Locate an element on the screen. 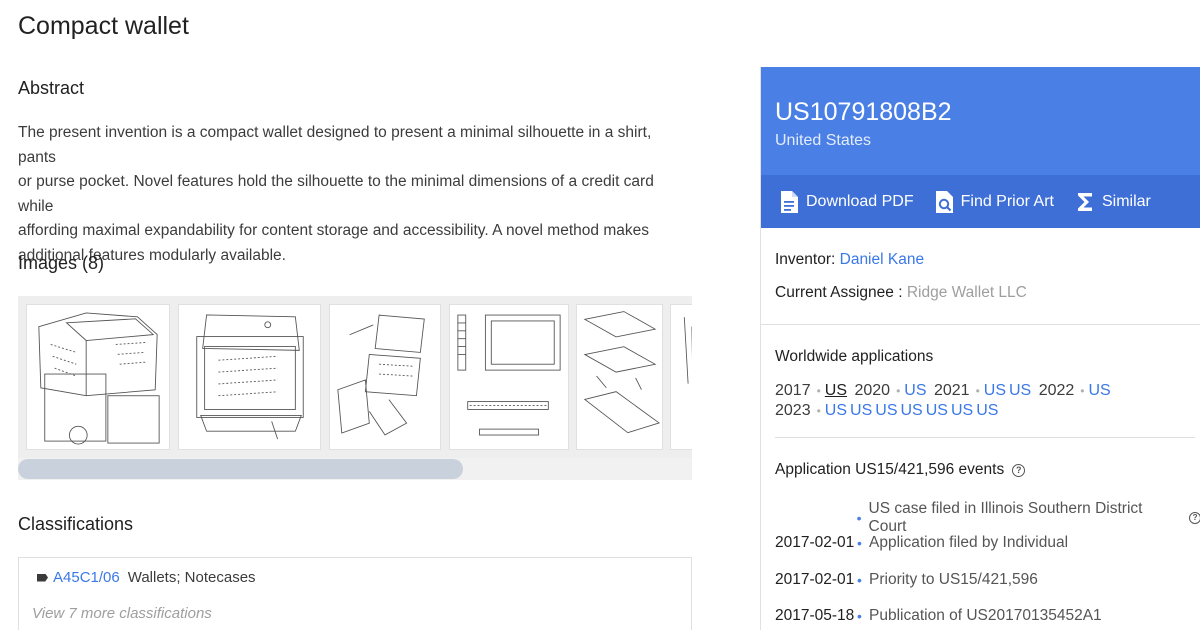 Image resolution: width=1200 pixels, height=630 pixels. pdf-icon is located at coordinates (789, 201).